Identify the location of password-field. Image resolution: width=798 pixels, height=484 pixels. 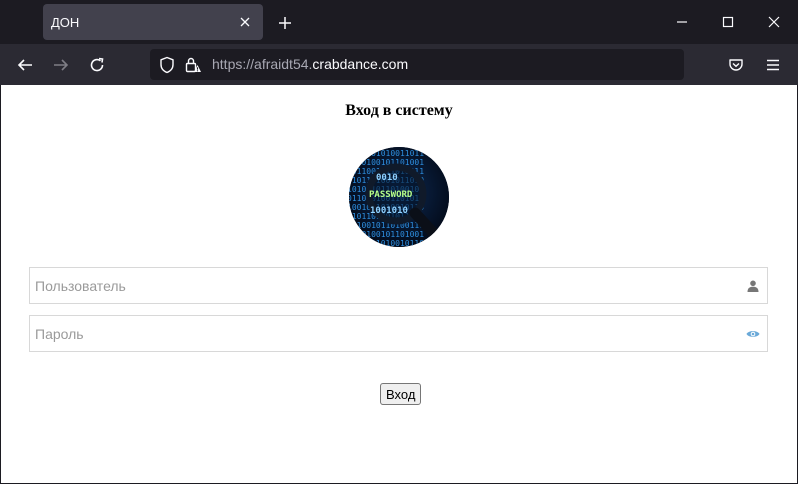
(398, 333).